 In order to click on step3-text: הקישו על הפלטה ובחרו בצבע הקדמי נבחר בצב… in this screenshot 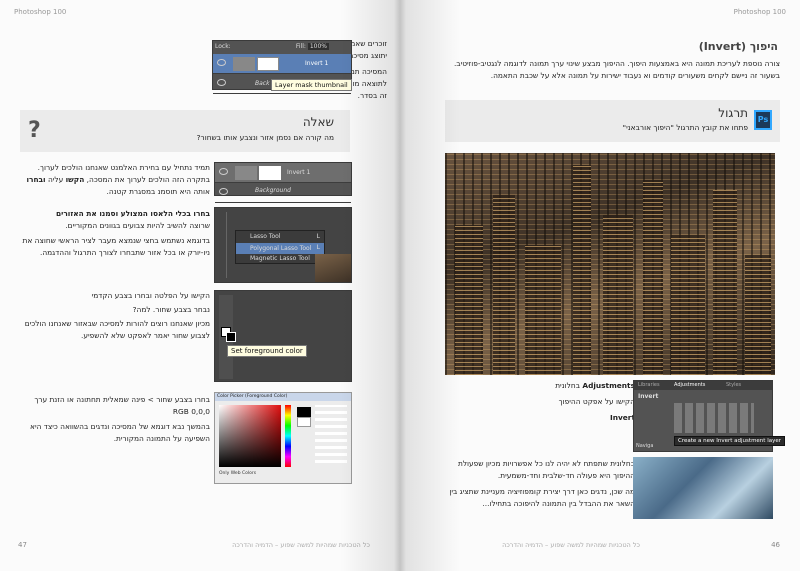, I will do `click(117, 315)`.